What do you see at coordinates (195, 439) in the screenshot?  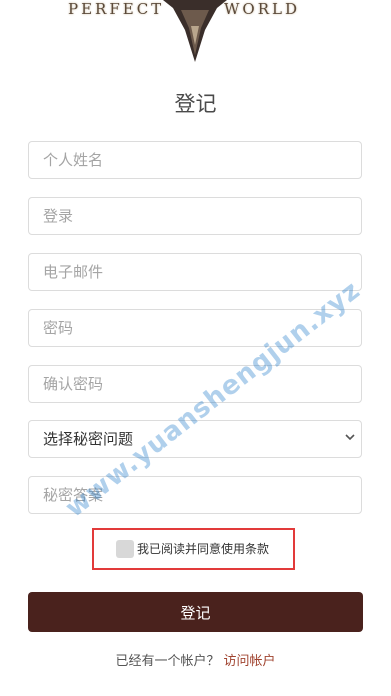 I see `security-question-select: 选择秘密问题` at bounding box center [195, 439].